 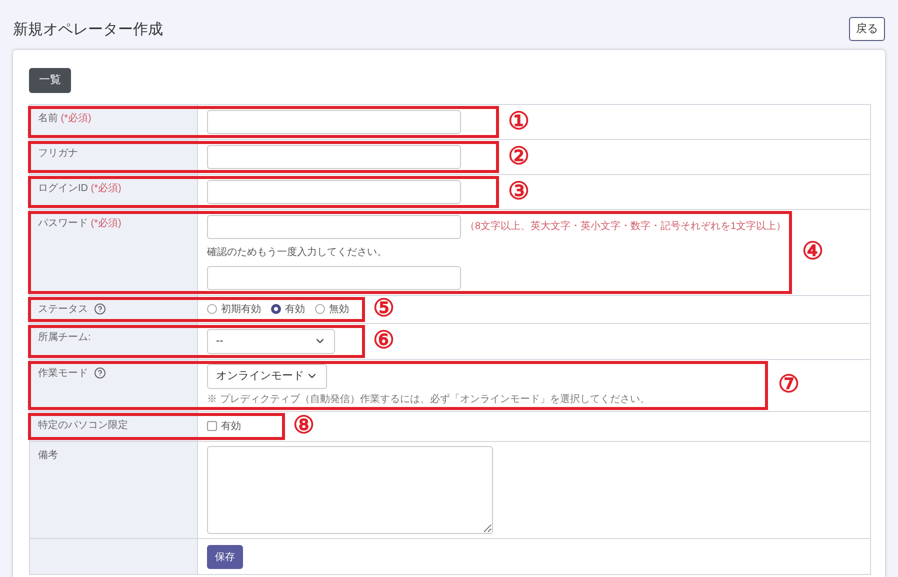 I want to click on step-number: ⑦, so click(x=789, y=385).